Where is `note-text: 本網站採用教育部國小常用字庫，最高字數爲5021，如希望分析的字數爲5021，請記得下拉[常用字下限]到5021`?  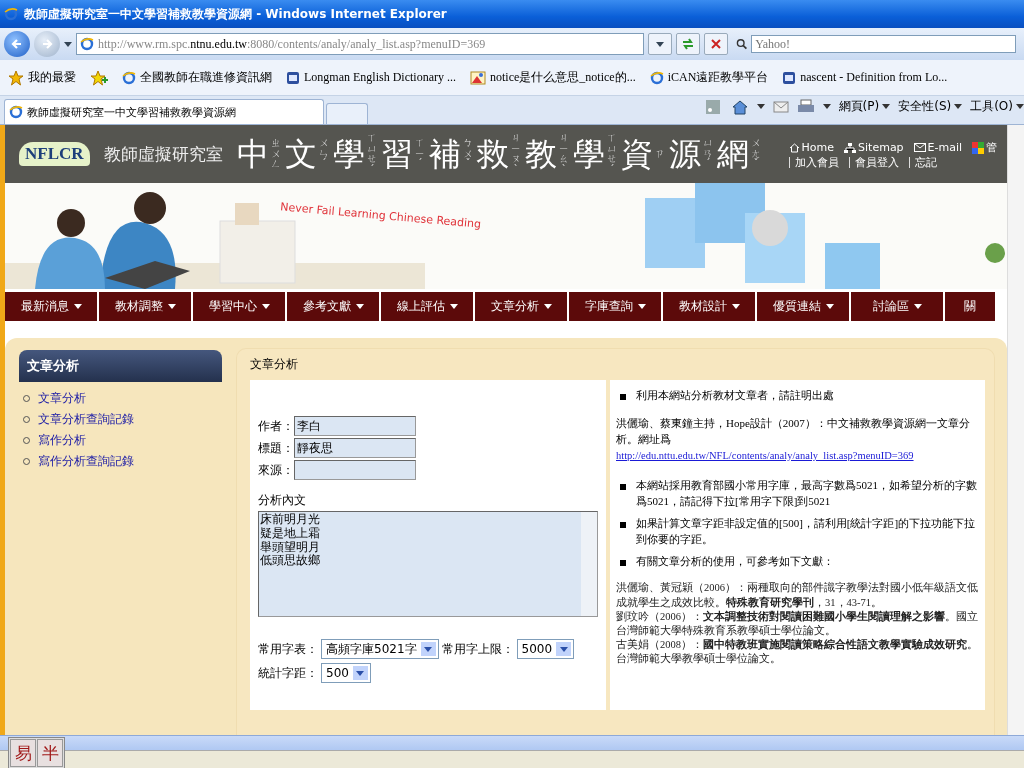 note-text: 本網站採用教育部國小常用字庫，最高字數爲5021，如希望分析的字數爲5021，請記得下拉[常用字下限]到5021 is located at coordinates (807, 493).